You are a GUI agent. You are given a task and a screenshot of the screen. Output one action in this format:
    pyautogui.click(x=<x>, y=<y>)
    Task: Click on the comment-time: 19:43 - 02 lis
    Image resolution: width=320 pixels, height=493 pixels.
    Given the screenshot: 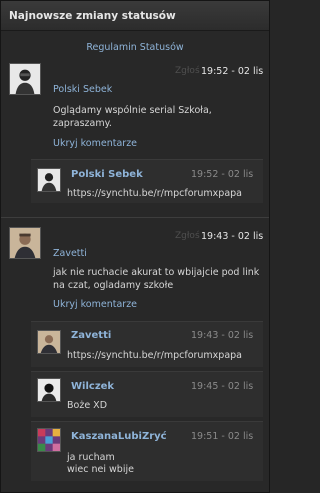 What is the action you would take?
    pyautogui.click(x=222, y=335)
    